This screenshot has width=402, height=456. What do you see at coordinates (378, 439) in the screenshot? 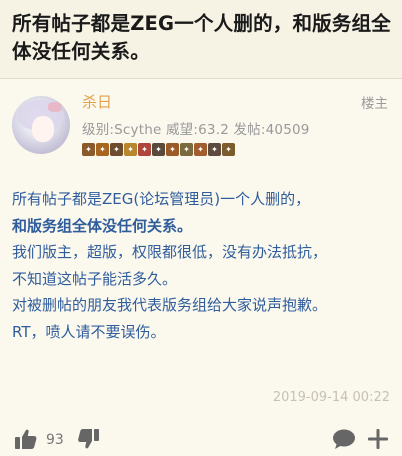
I see `plus-icon` at bounding box center [378, 439].